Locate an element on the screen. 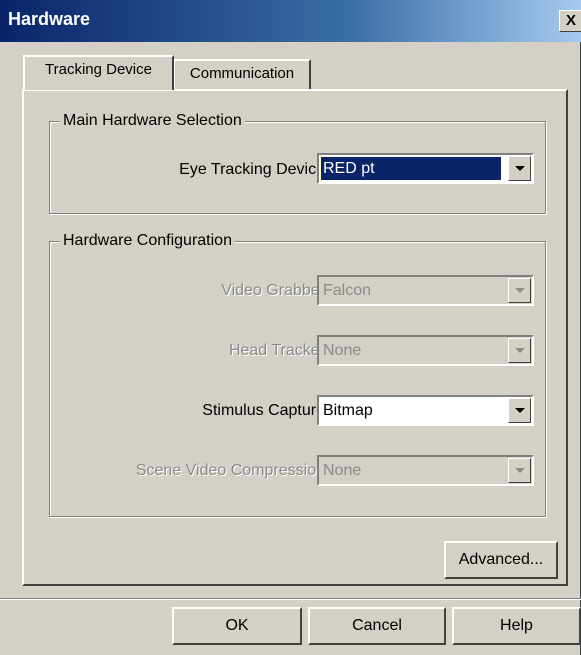 This screenshot has height=655, width=581. ok-button-label: OK is located at coordinates (237, 625).